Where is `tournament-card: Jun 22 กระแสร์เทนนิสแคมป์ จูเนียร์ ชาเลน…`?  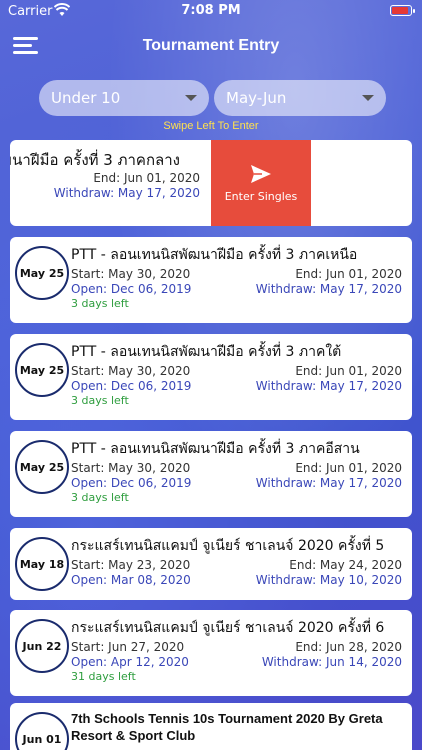 tournament-card: Jun 22 กระแสร์เทนนิสแคมป์ จูเนียร์ ชาเลน… is located at coordinates (211, 653).